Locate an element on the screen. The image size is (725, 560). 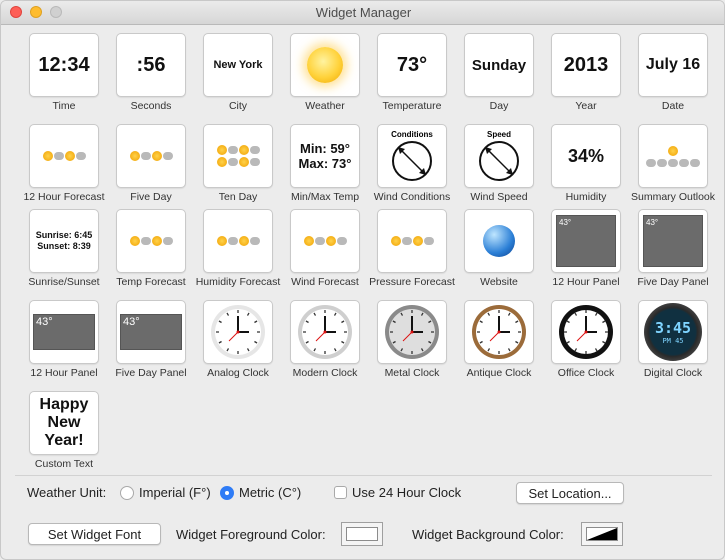
metric-radio: Metric (C°) is located at coordinates (260, 492).